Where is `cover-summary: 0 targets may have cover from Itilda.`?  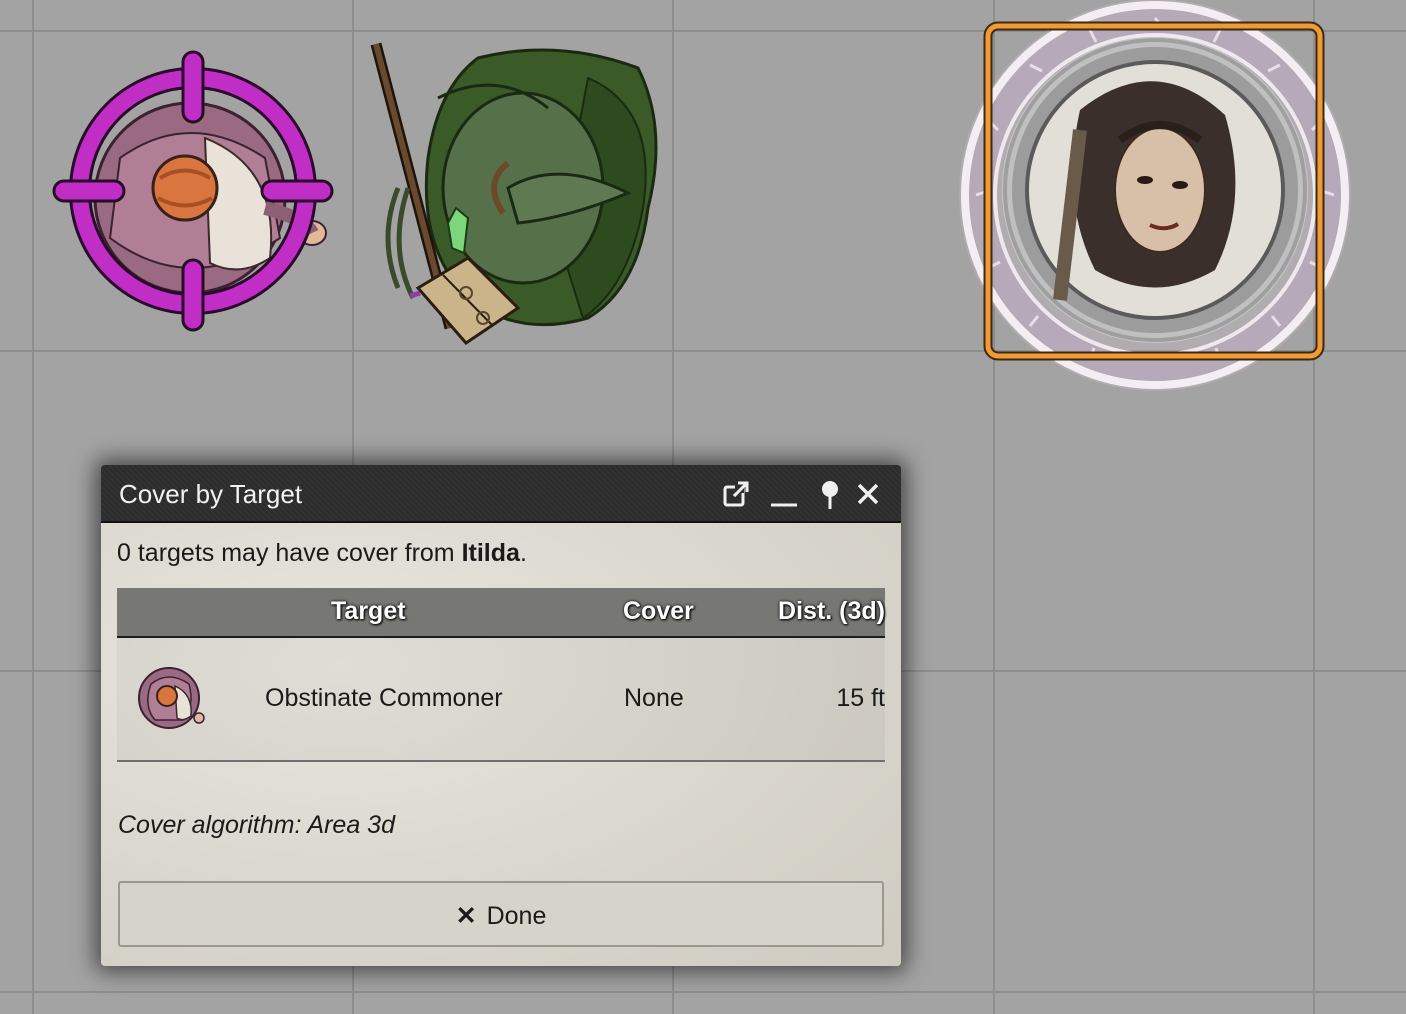
cover-summary: 0 targets may have cover from Itilda. is located at coordinates (322, 553).